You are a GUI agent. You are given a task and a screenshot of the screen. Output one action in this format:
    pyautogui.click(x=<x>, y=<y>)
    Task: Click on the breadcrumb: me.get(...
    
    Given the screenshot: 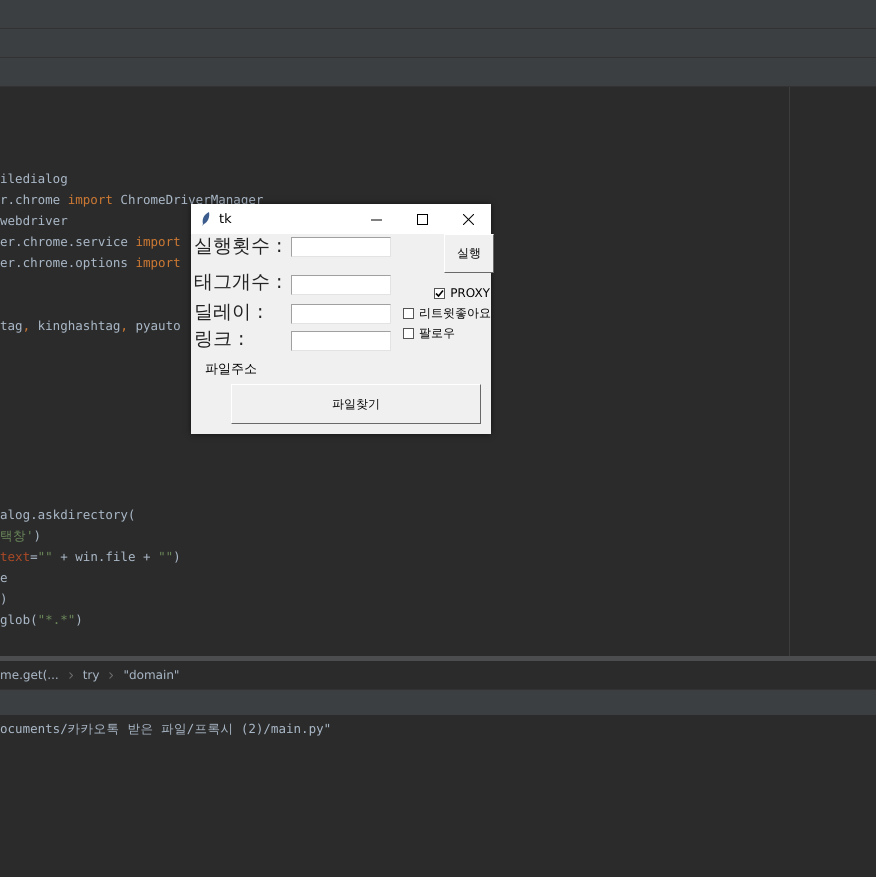 What is the action you would take?
    pyautogui.click(x=29, y=675)
    